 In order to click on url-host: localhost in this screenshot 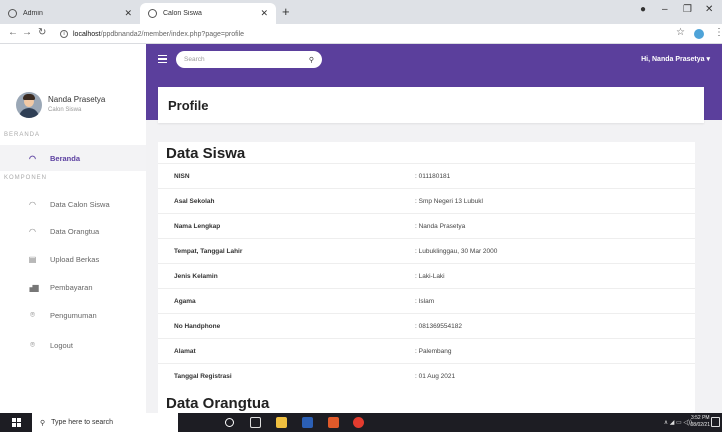, I will do `click(87, 34)`.